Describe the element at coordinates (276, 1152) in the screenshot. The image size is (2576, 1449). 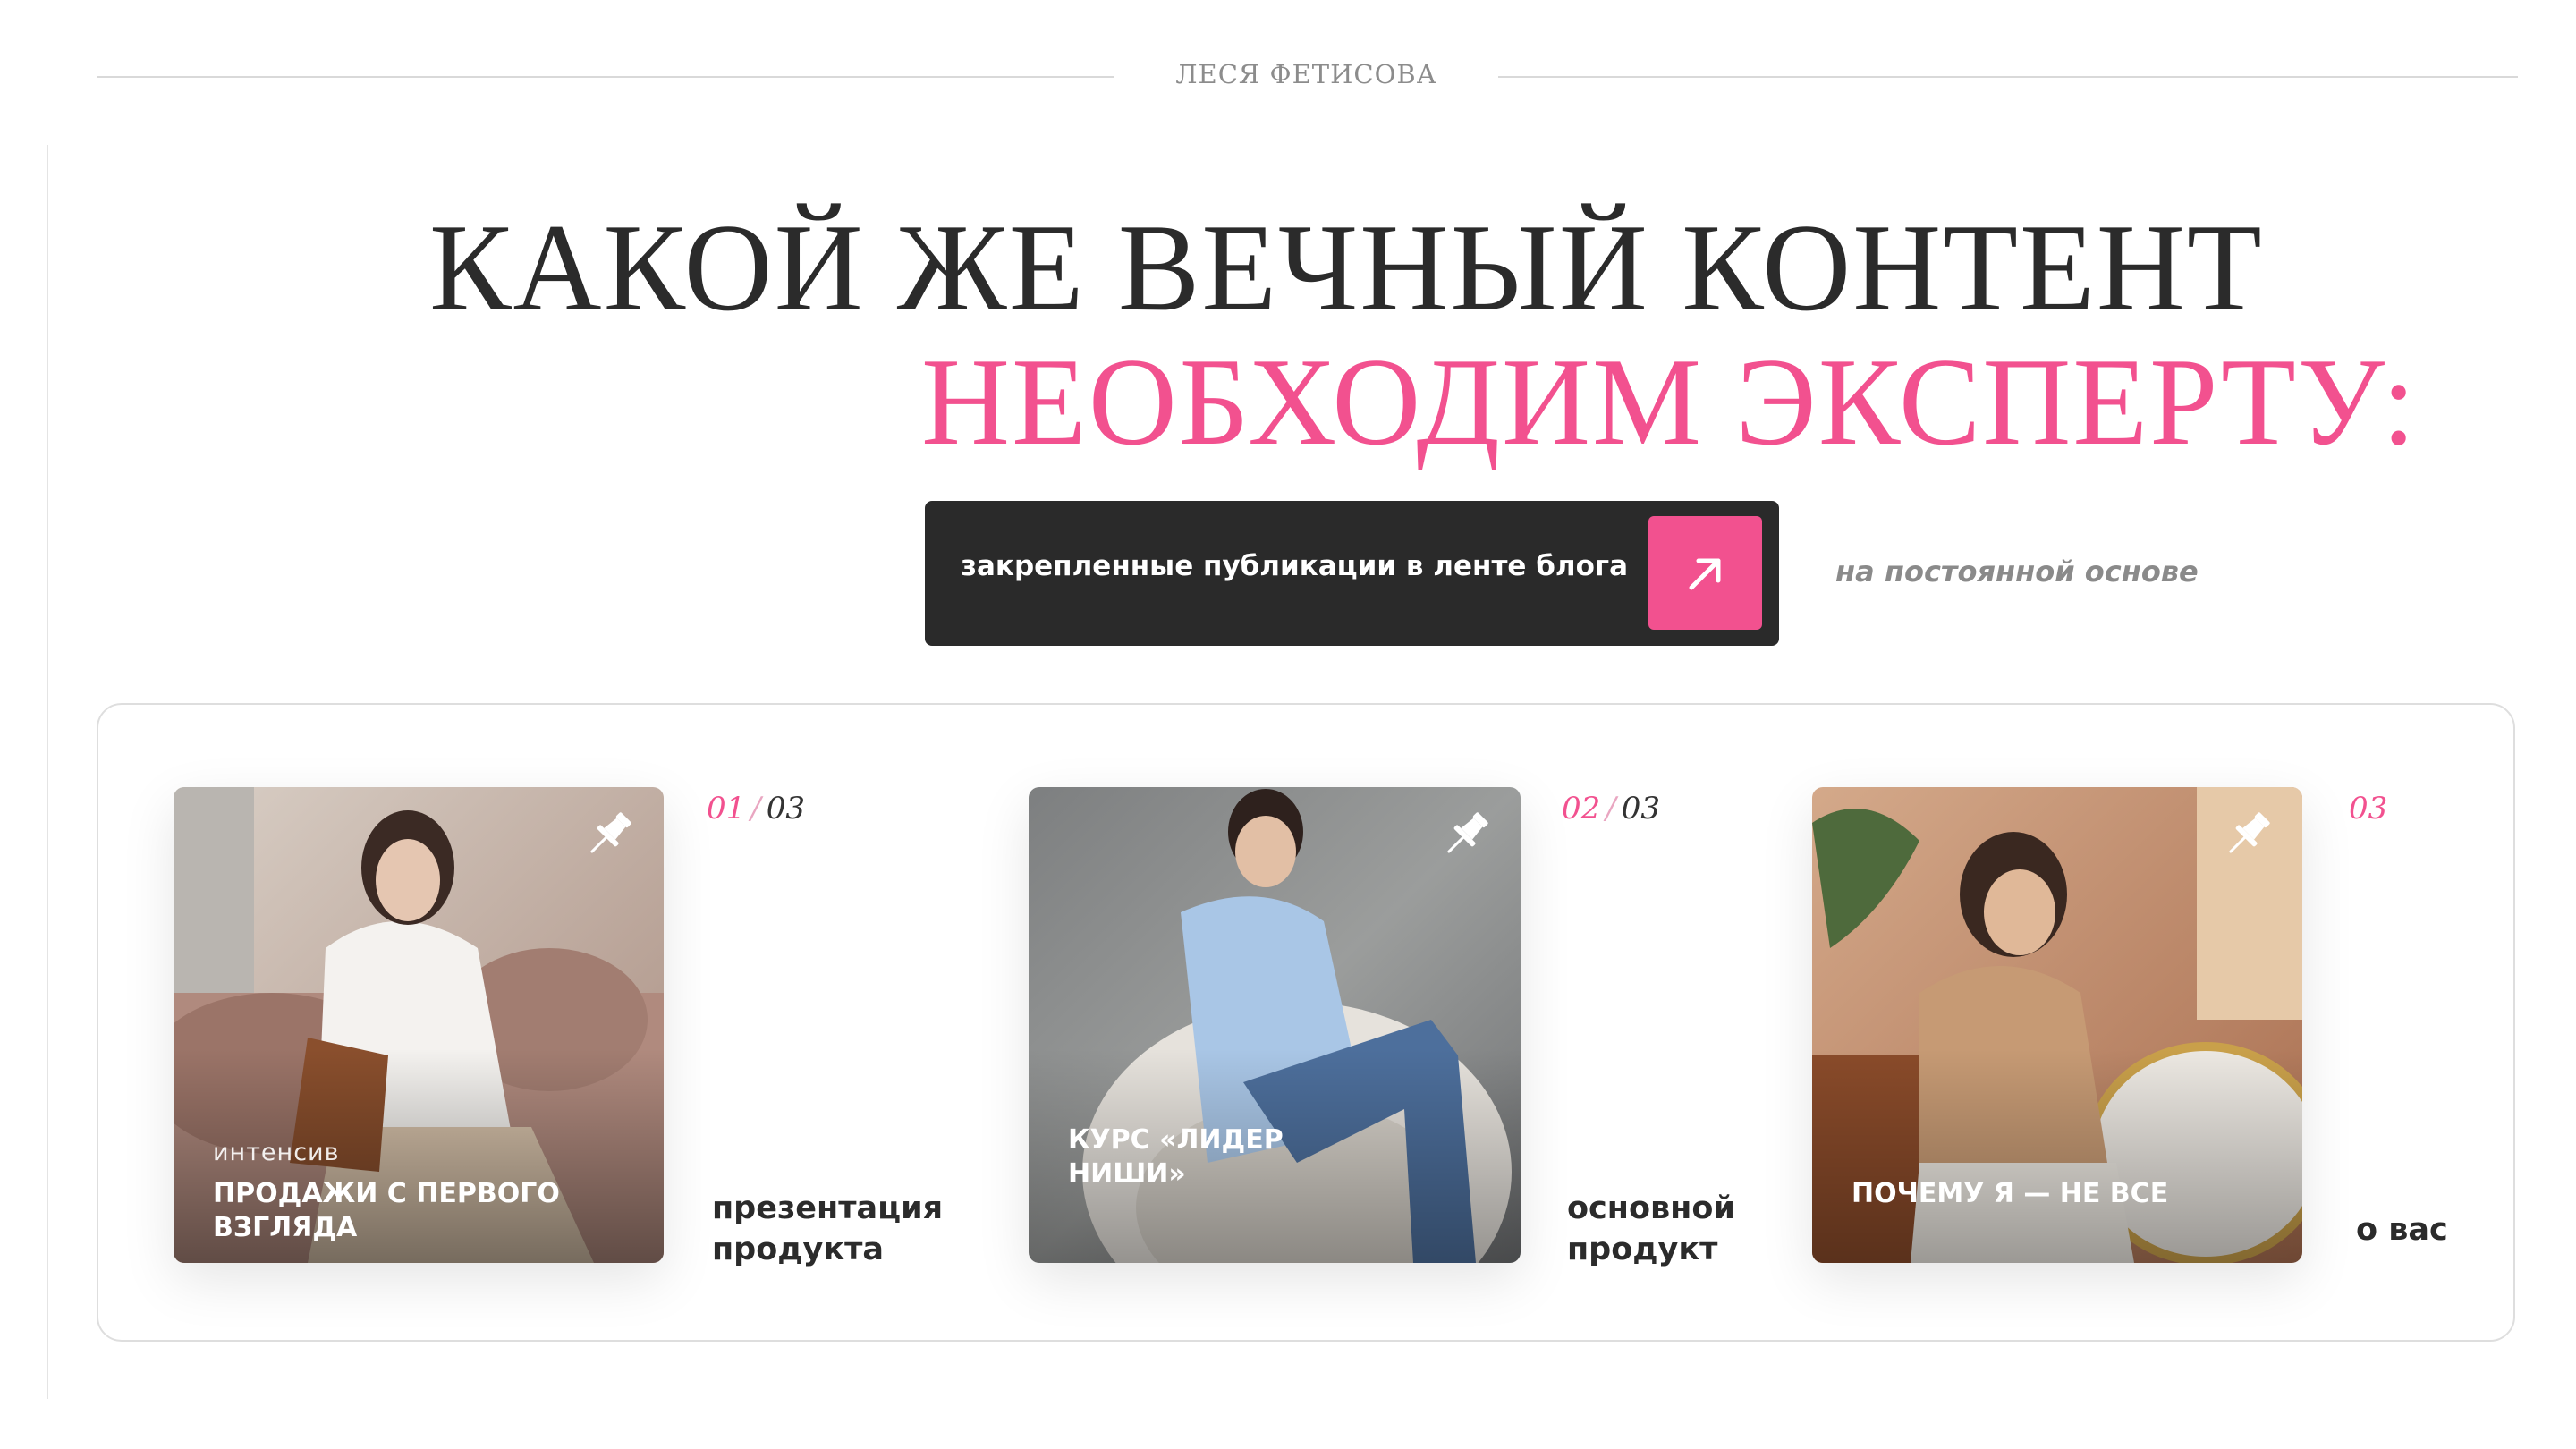
I see `post-overlay-subtitle-1: интенсив` at that location.